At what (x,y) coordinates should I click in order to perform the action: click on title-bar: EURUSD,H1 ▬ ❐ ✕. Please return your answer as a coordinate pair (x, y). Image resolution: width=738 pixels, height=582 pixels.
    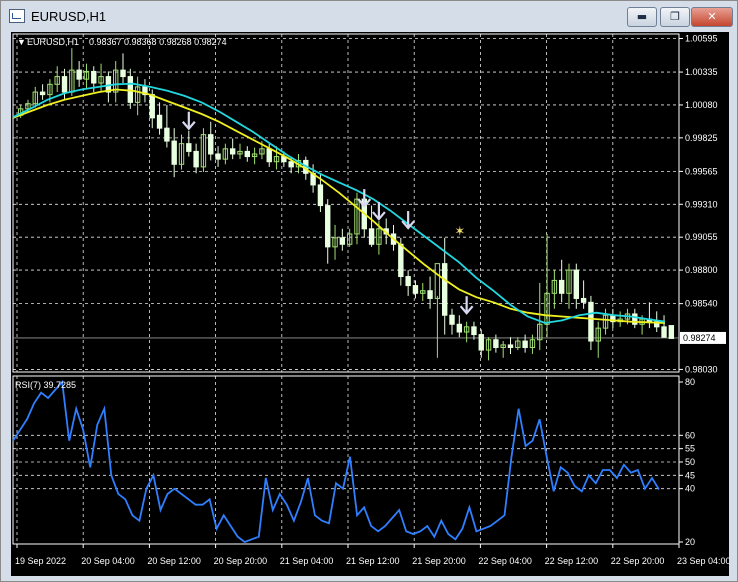
    Looking at the image, I should click on (369, 16).